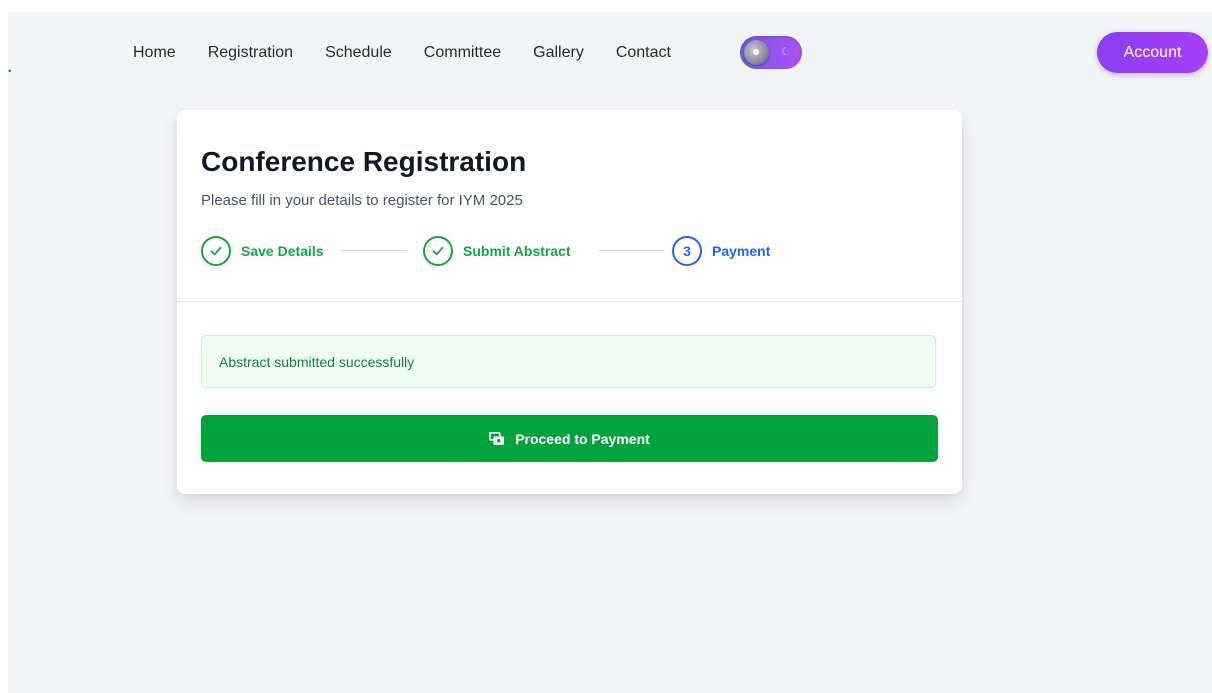 The height and width of the screenshot is (693, 1212). Describe the element at coordinates (250, 53) in the screenshot. I see `nav-link-registration: Registration` at that location.